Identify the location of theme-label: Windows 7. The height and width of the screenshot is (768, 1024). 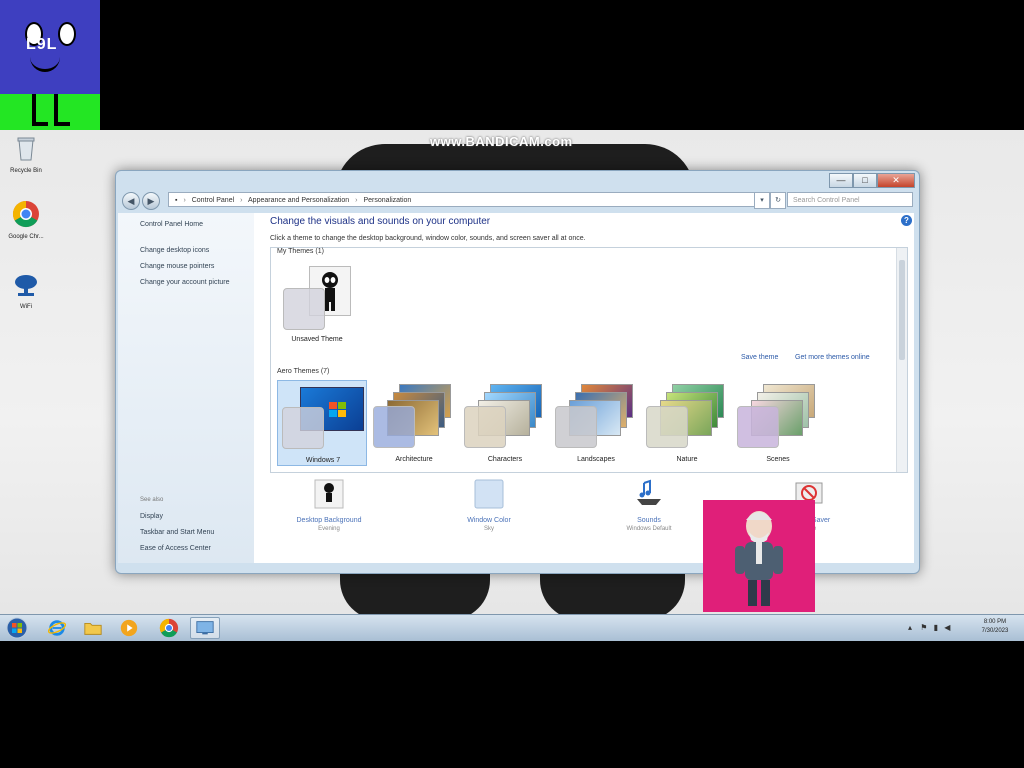
(323, 460).